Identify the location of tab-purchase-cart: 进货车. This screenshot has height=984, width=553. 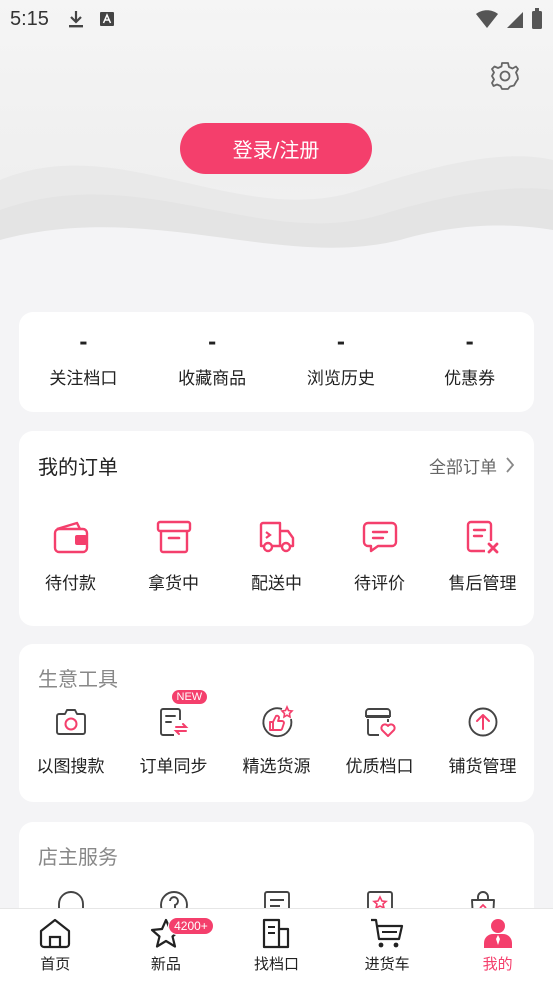
(387, 946).